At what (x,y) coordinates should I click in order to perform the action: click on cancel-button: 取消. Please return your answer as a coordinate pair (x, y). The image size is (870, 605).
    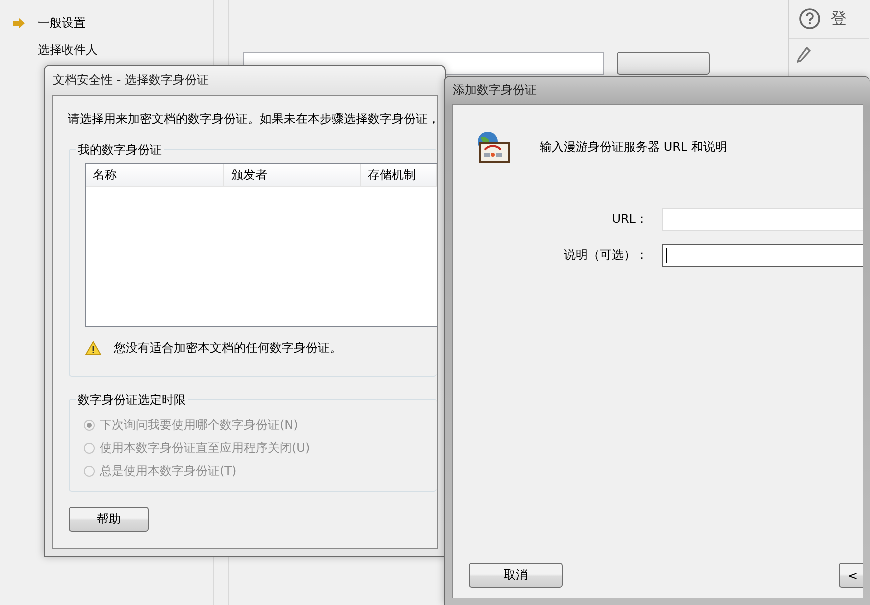
    Looking at the image, I should click on (516, 575).